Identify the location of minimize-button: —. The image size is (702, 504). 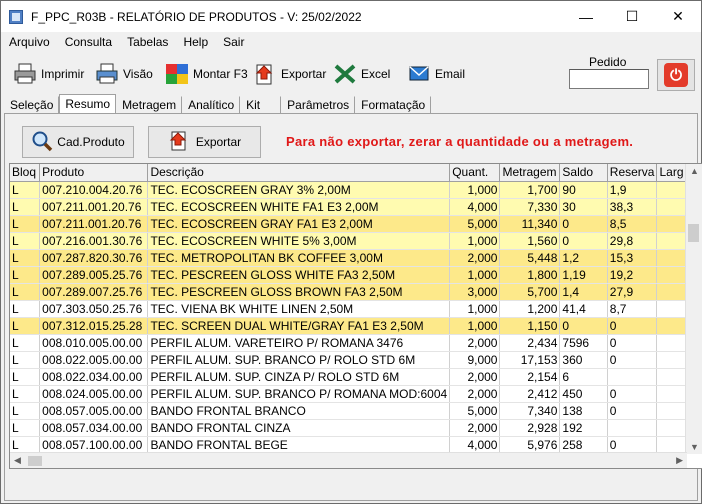
(586, 16).